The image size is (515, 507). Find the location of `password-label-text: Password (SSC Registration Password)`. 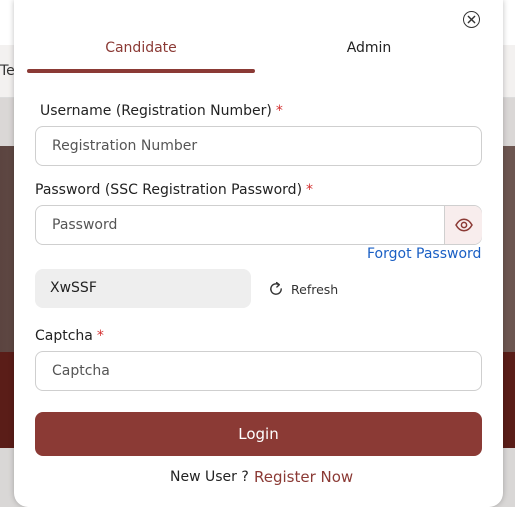

password-label-text: Password (SSC Registration Password) is located at coordinates (169, 190).